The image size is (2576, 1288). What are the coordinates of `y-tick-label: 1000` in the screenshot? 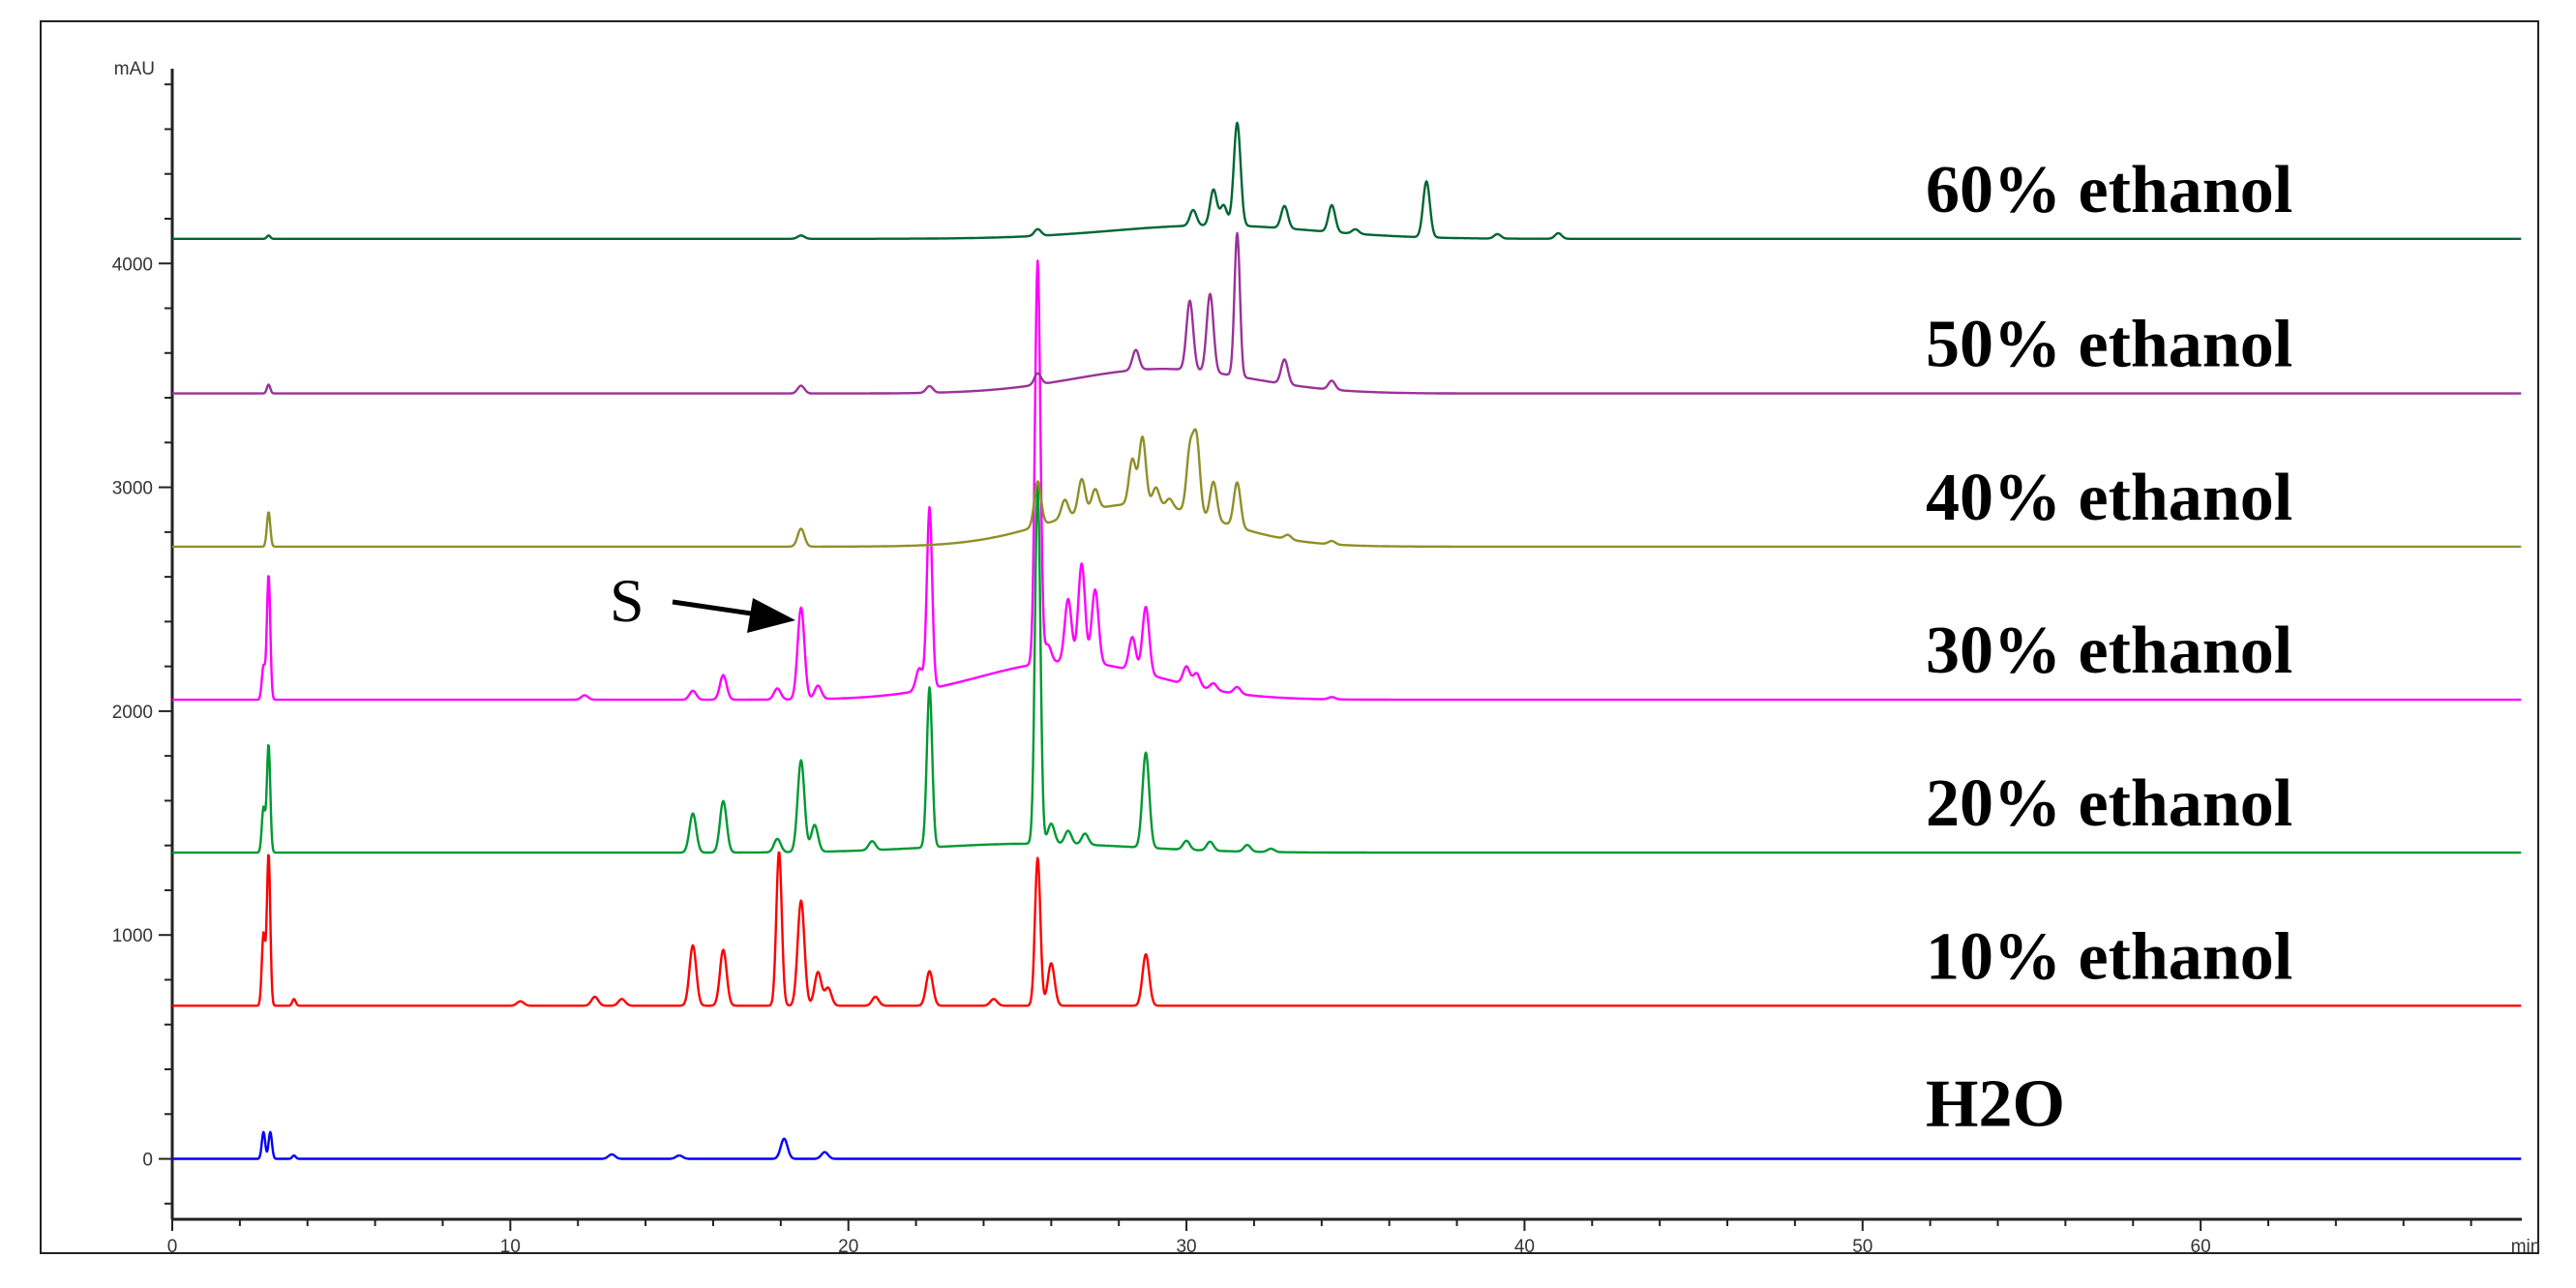 It's located at (132, 936).